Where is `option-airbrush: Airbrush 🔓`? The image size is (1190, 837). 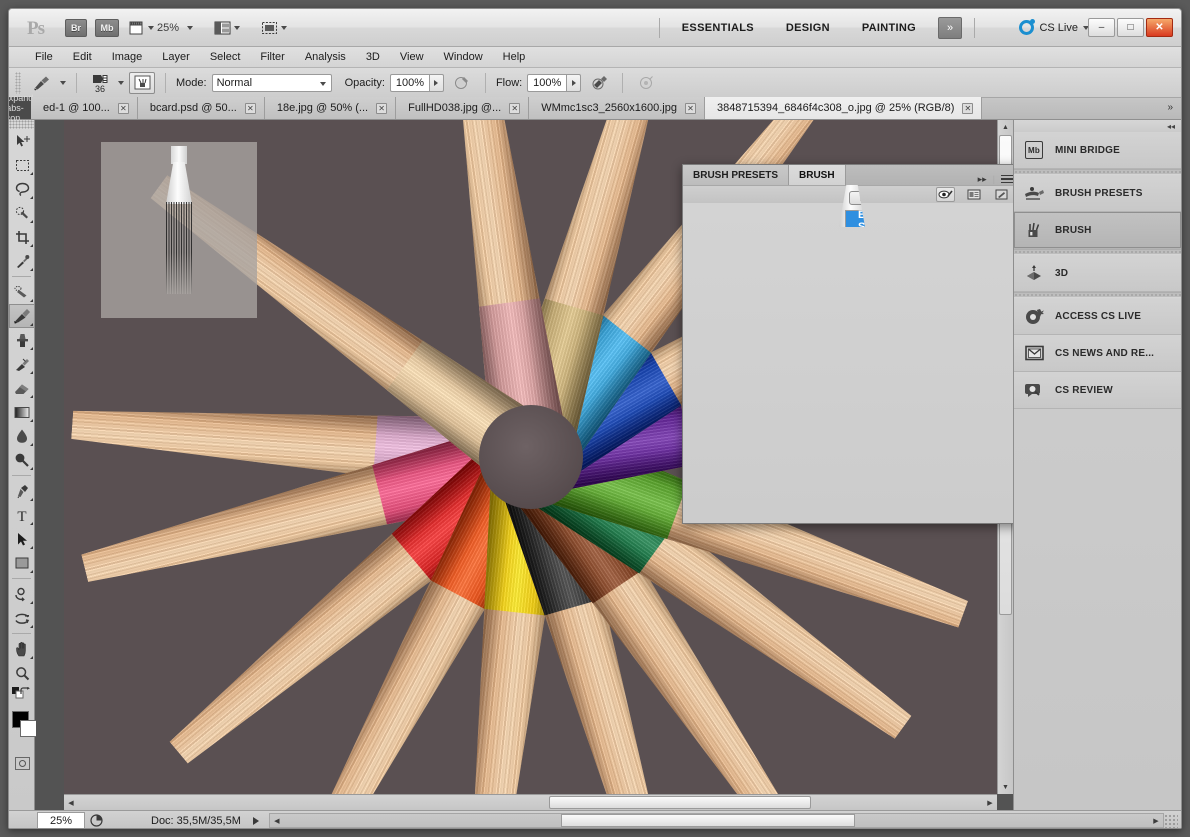
option-airbrush: Airbrush 🔓 is located at coordinates (894, 401).